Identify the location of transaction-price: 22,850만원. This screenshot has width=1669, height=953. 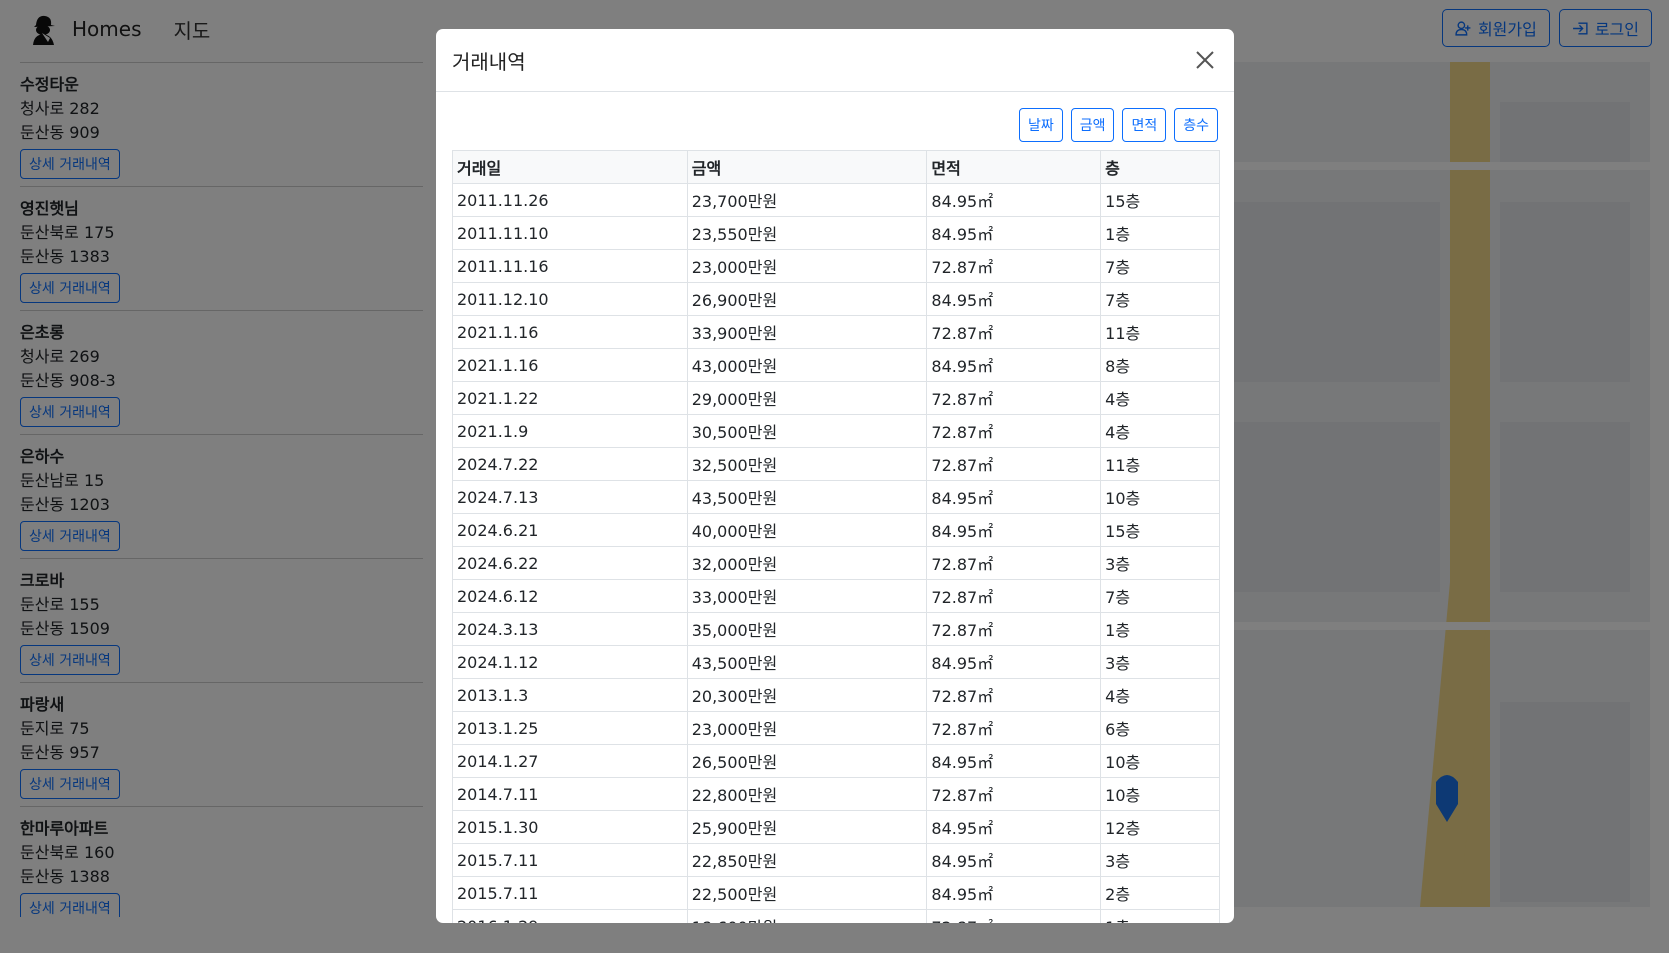
(807, 860).